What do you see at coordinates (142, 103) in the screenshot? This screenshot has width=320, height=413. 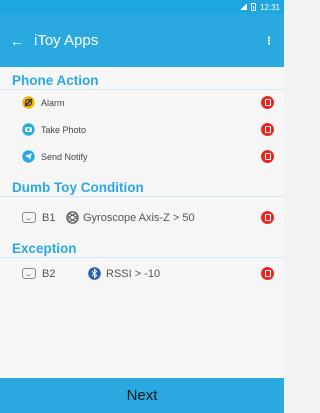 I see `list-item-alarm: Alarm` at bounding box center [142, 103].